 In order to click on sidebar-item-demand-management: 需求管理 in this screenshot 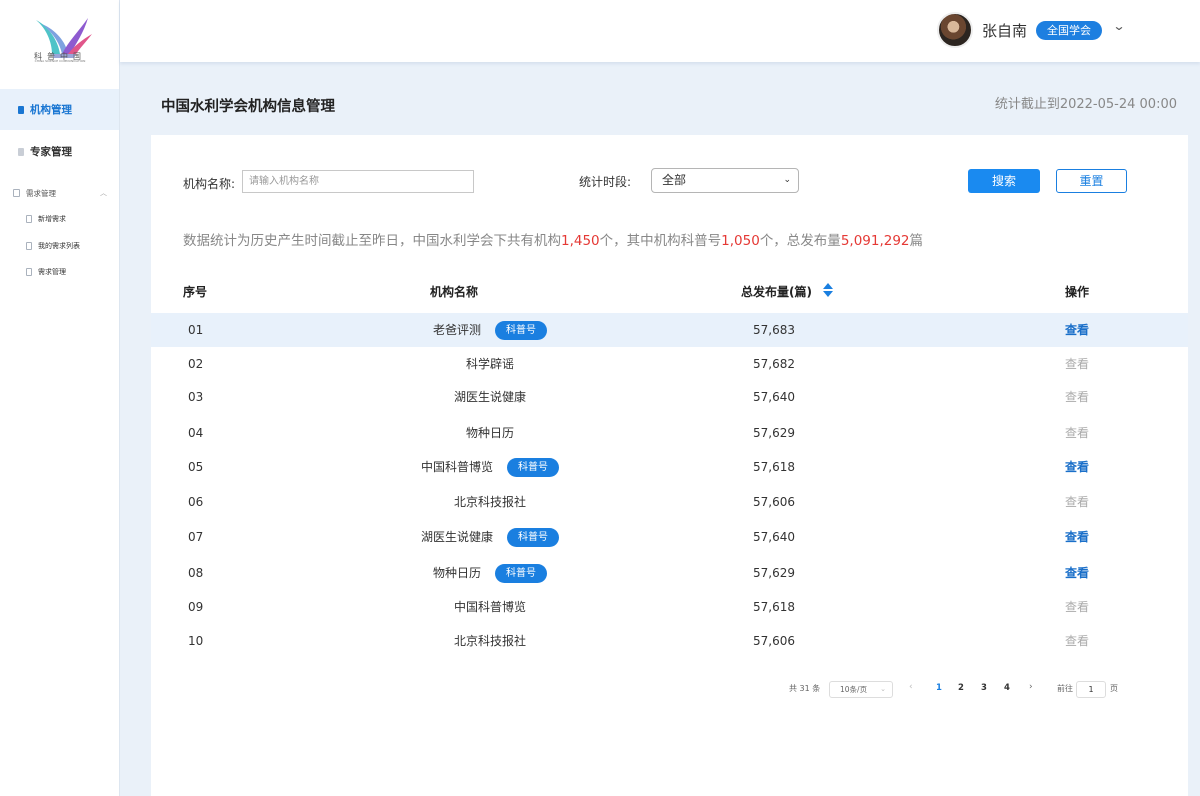, I will do `click(59, 272)`.